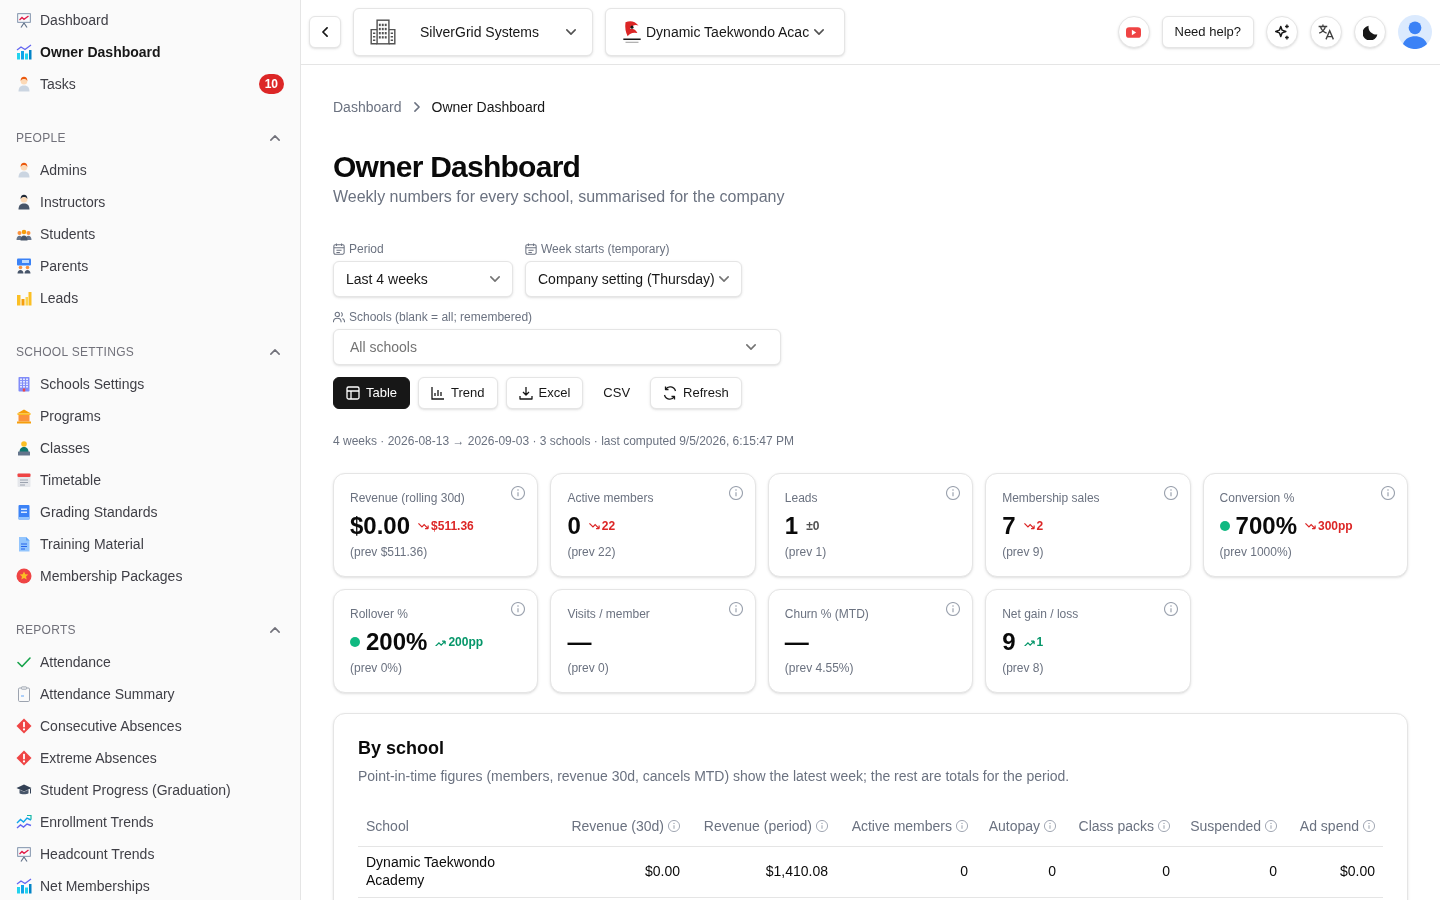 The width and height of the screenshot is (1440, 900). What do you see at coordinates (696, 393) in the screenshot?
I see `action-button: Refresh` at bounding box center [696, 393].